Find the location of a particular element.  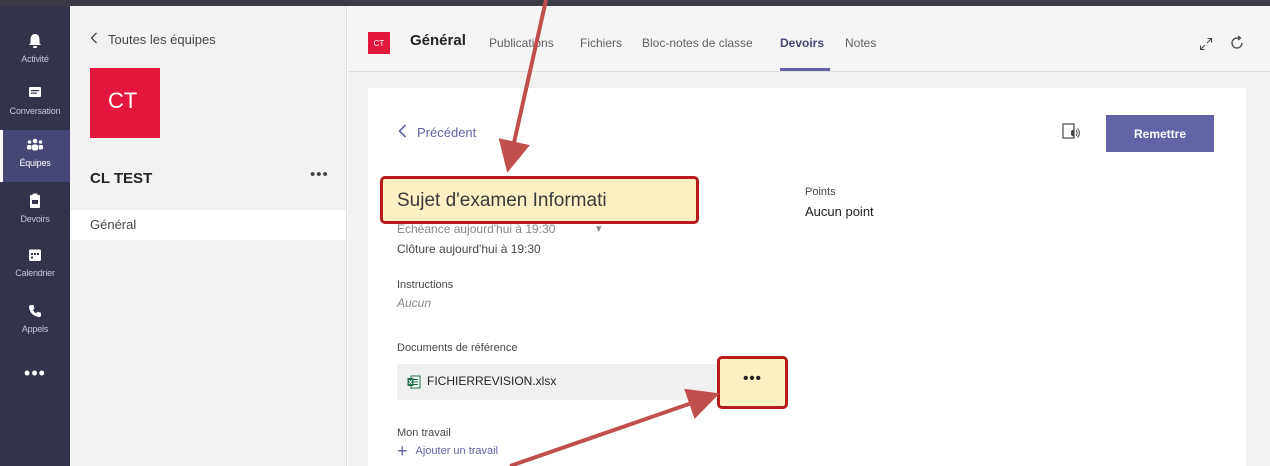

team-avatar: CT is located at coordinates (125, 103).